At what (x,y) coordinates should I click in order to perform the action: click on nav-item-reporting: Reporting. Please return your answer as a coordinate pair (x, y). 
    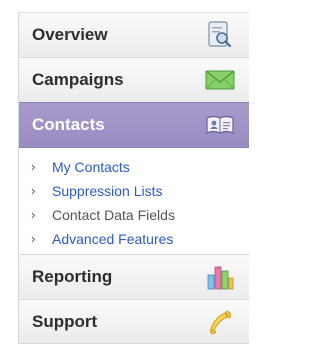
    Looking at the image, I should click on (134, 276).